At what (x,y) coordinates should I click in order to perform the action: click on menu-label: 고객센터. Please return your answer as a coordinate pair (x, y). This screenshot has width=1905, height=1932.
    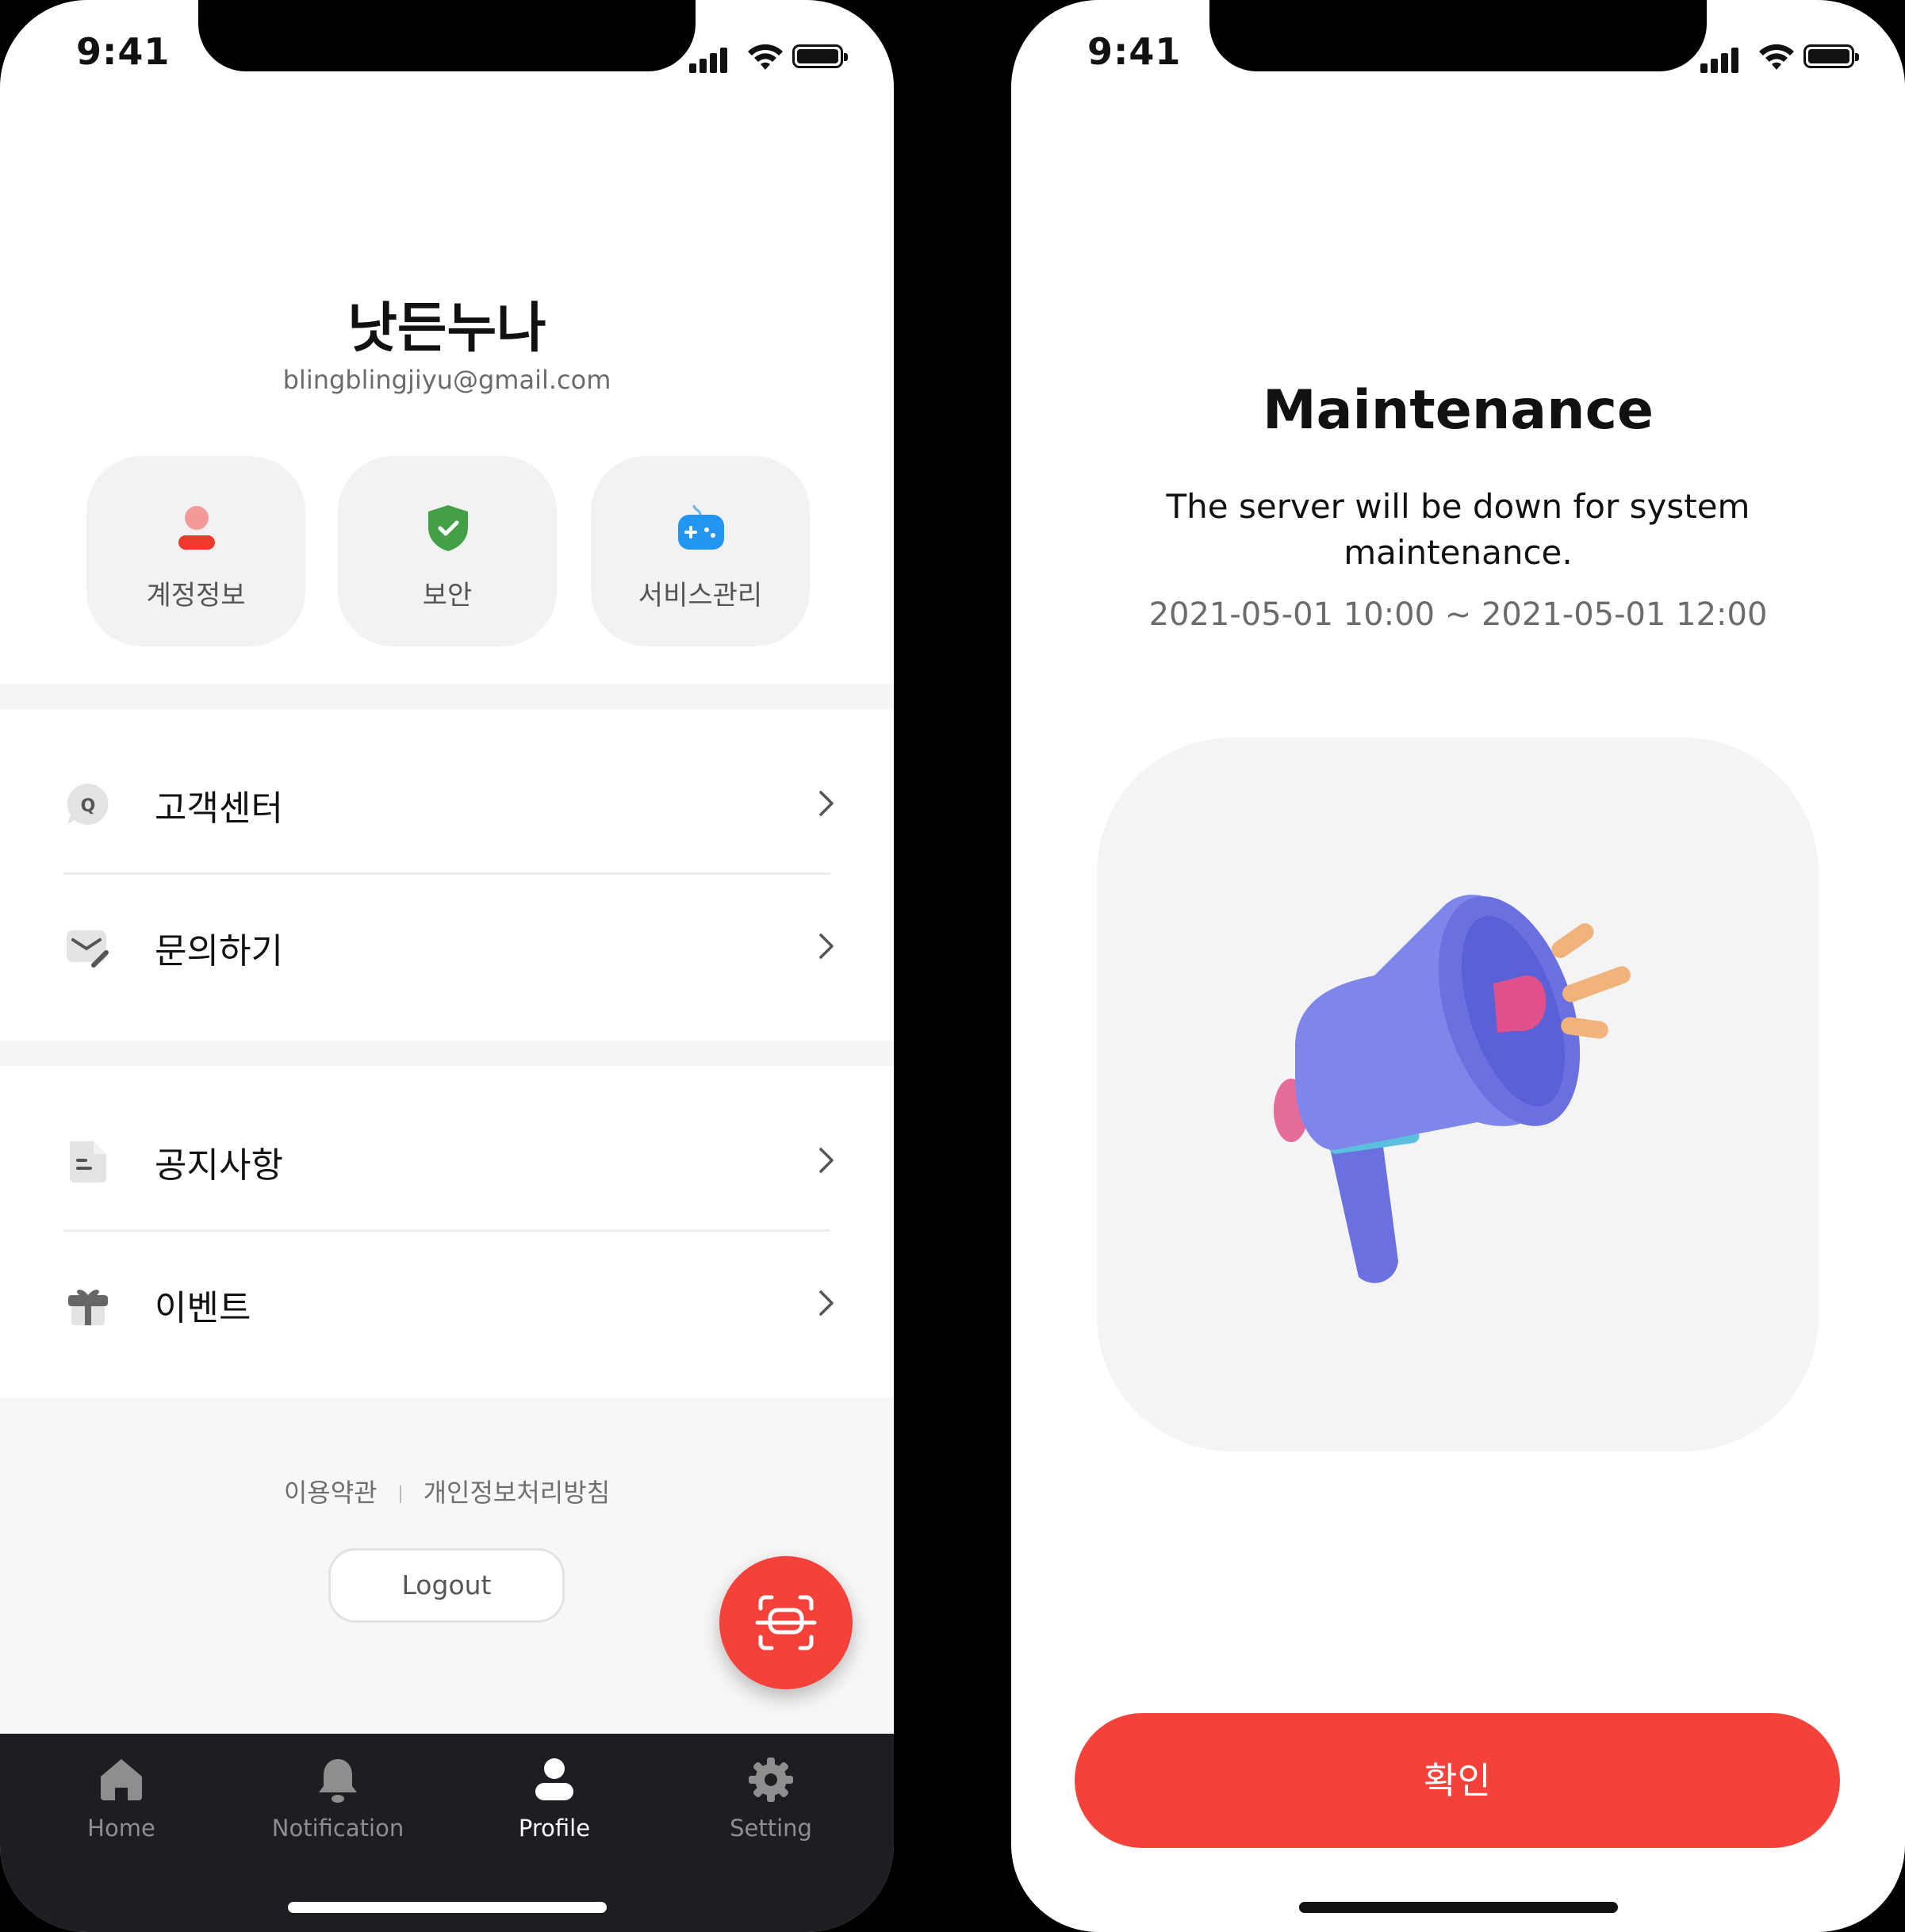
    Looking at the image, I should click on (219, 808).